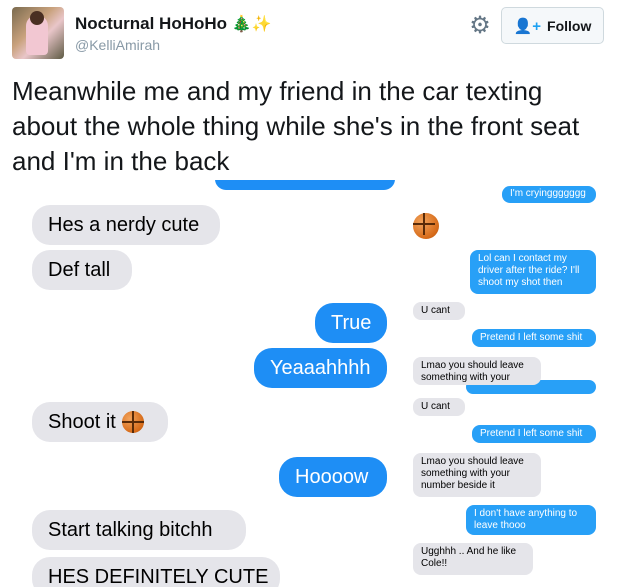  What do you see at coordinates (305, 185) in the screenshot?
I see `cut-off-sent-bubble` at bounding box center [305, 185].